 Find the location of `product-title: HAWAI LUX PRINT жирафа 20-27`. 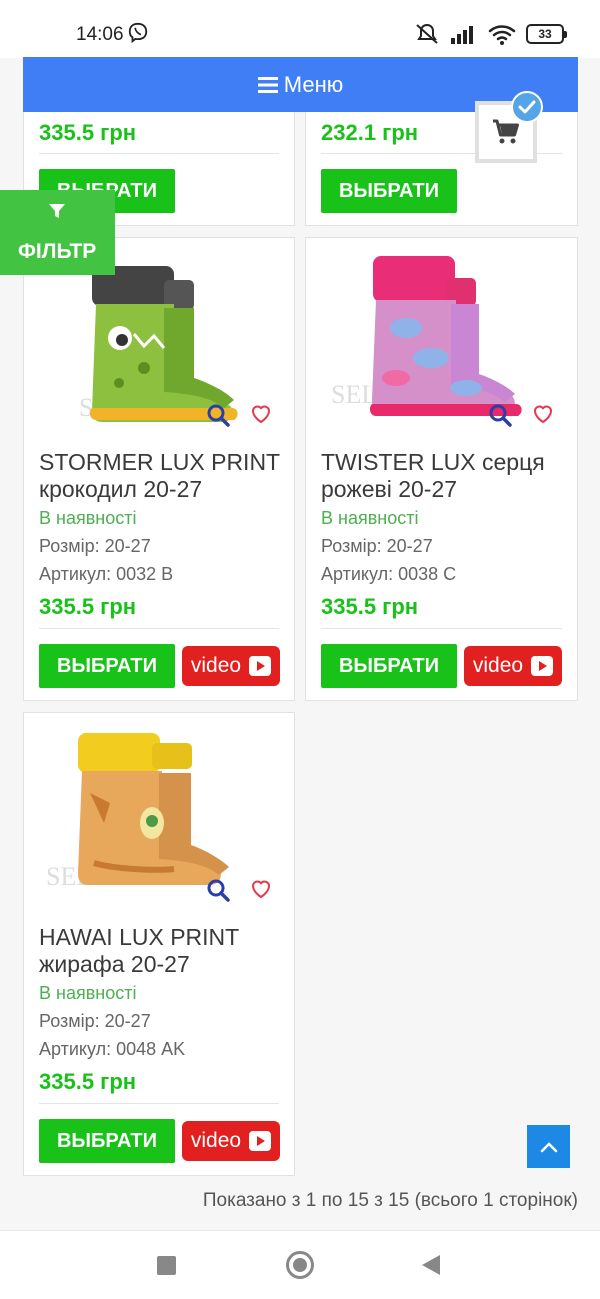

product-title: HAWAI LUX PRINT жирафа 20-27 is located at coordinates (161, 951).